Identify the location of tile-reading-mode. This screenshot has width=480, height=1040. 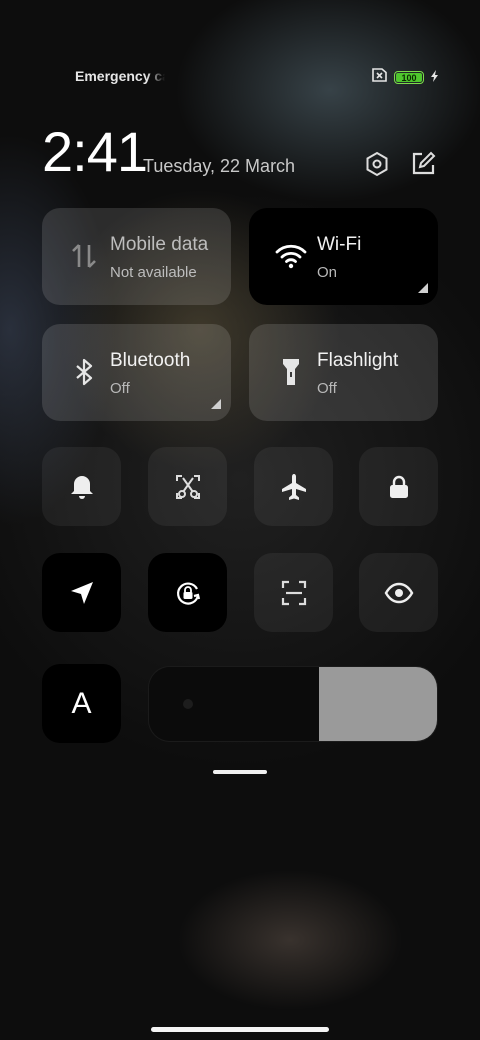
(398, 592).